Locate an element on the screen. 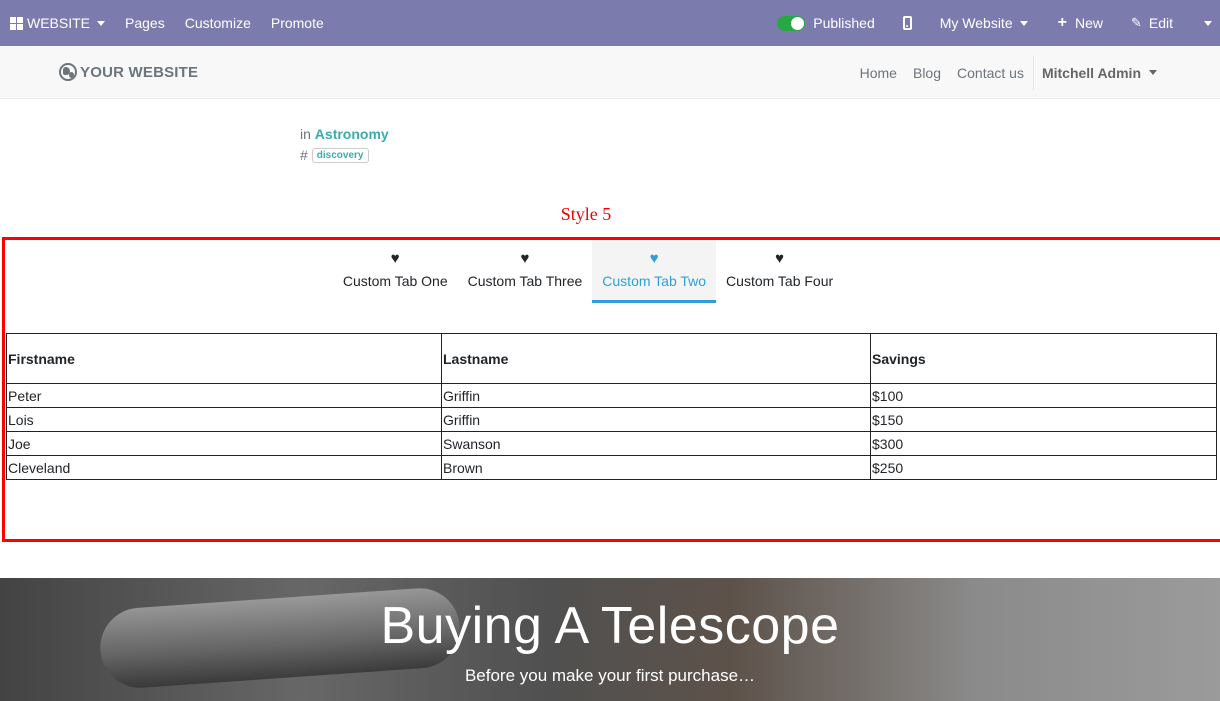 The width and height of the screenshot is (1220, 701). tab-label: Custom Tab One is located at coordinates (395, 281).